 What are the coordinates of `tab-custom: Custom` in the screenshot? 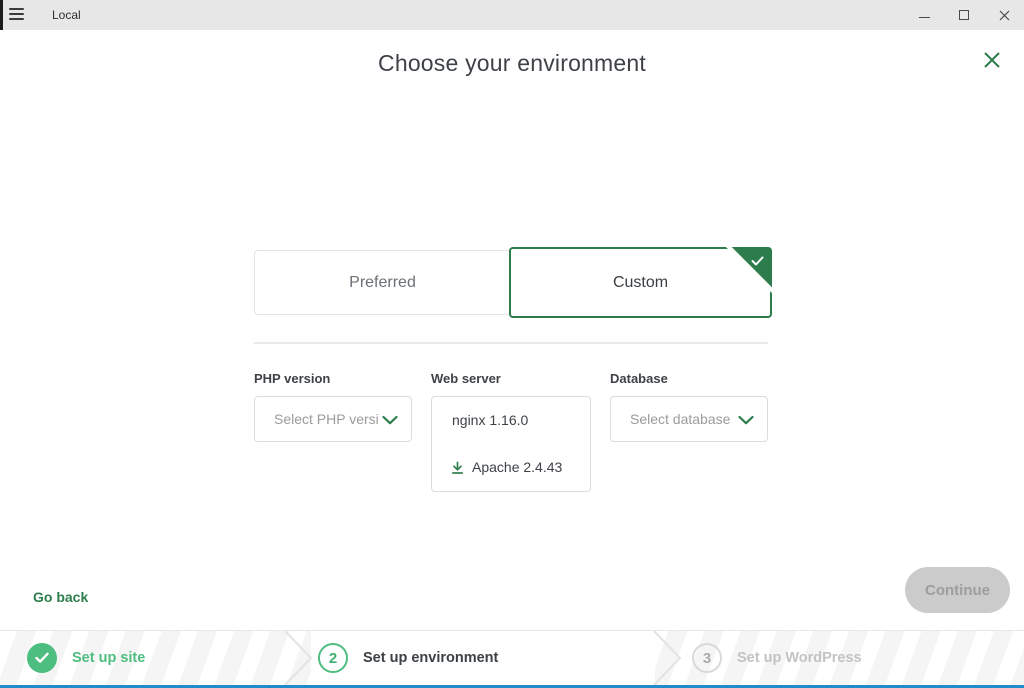 It's located at (640, 282).